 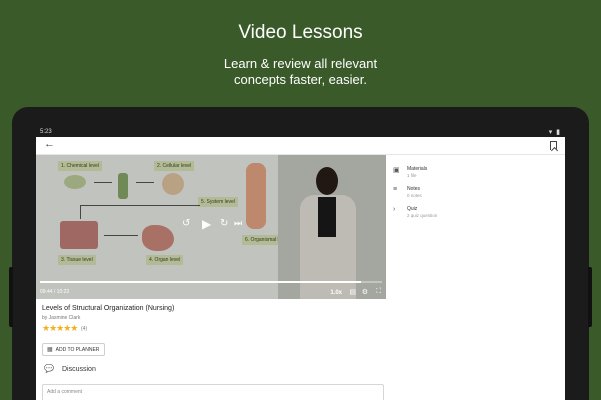 What do you see at coordinates (554, 132) in the screenshot?
I see `status-icons: ▾ ▮` at bounding box center [554, 132].